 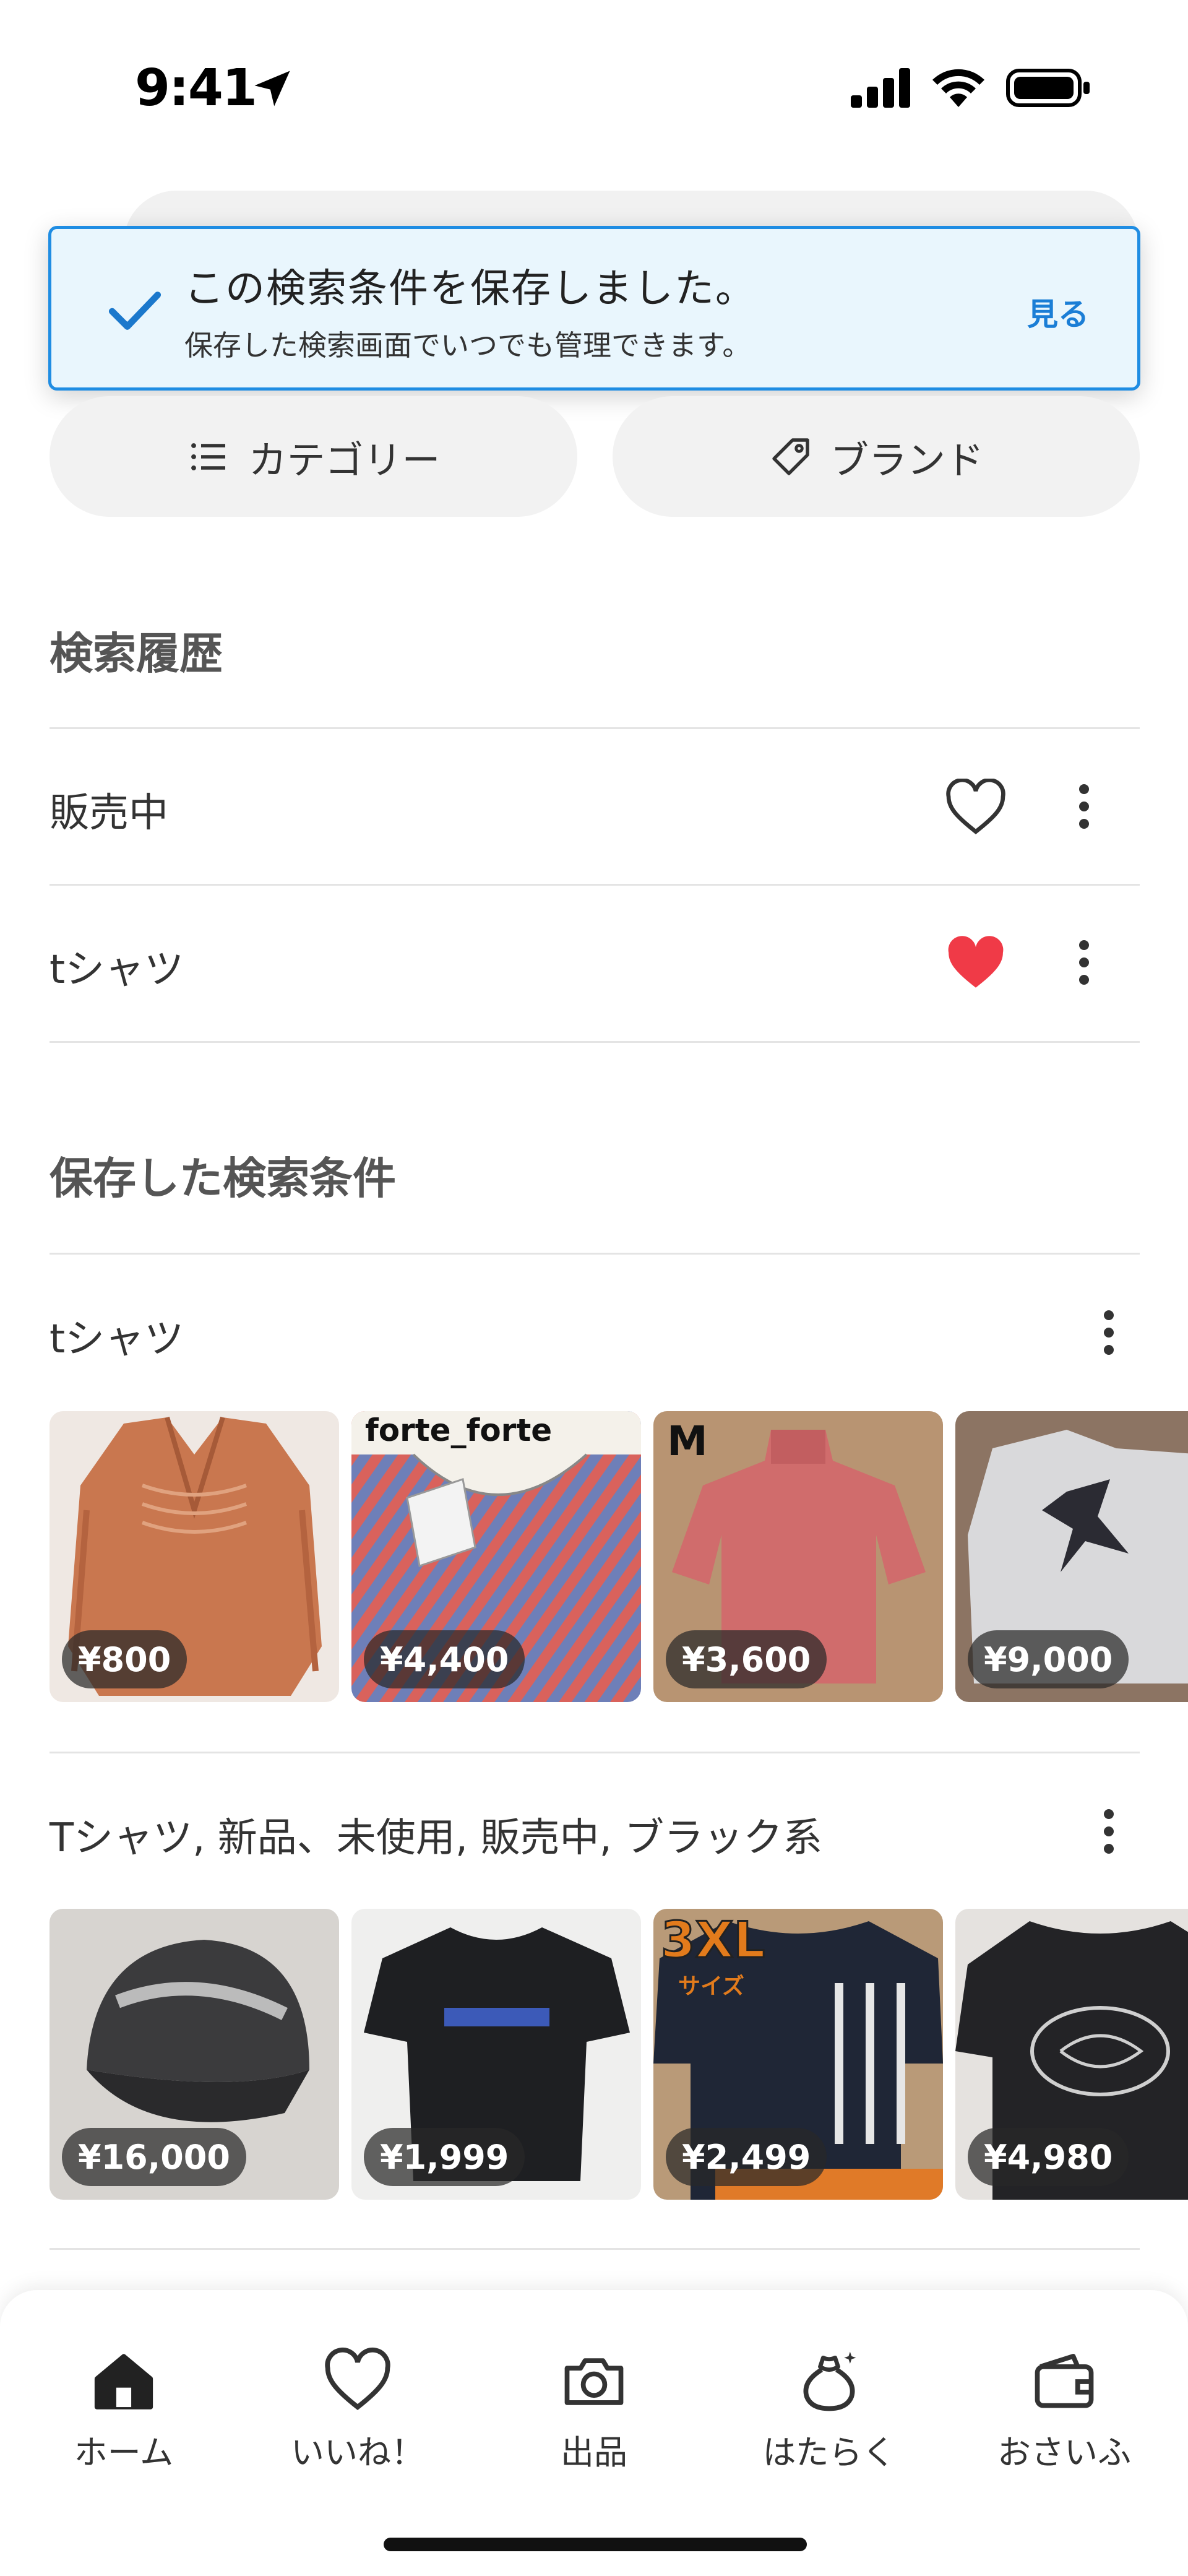 I want to click on image-overlay-subtext: サイズ, so click(x=711, y=1986).